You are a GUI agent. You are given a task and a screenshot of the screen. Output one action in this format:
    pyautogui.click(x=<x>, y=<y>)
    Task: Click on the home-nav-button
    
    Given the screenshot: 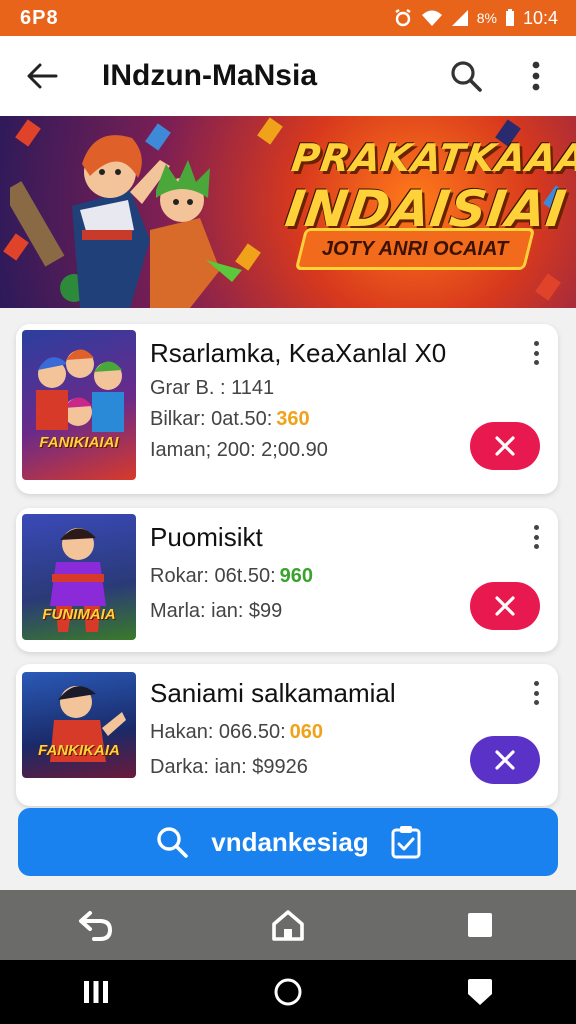 What is the action you would take?
    pyautogui.click(x=288, y=925)
    